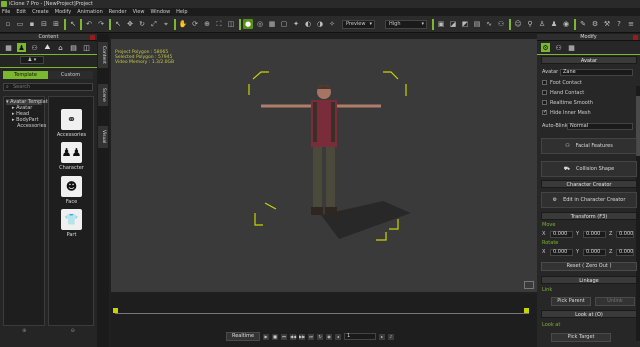  Describe the element at coordinates (243, 336) in the screenshot. I see `realtime-dropdown: Realtime` at that location.